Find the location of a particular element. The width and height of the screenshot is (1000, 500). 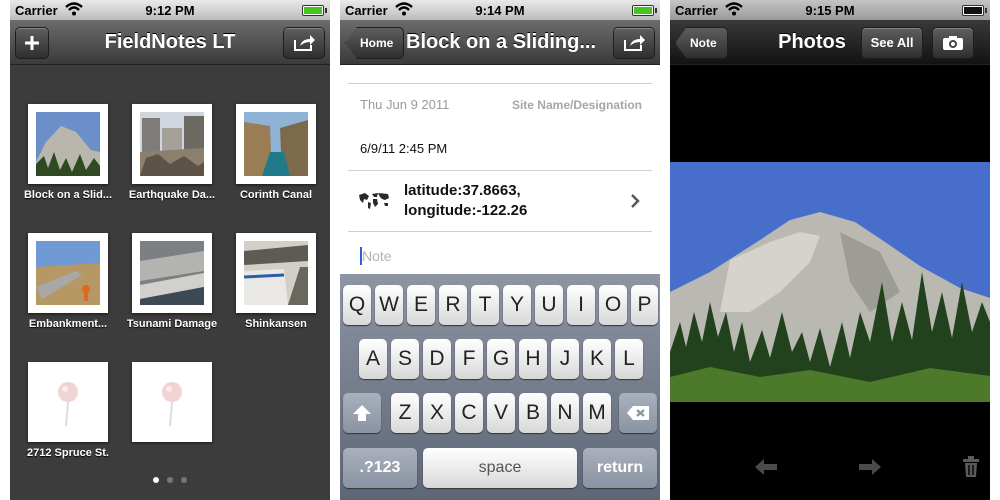

key-j: J is located at coordinates (565, 359).